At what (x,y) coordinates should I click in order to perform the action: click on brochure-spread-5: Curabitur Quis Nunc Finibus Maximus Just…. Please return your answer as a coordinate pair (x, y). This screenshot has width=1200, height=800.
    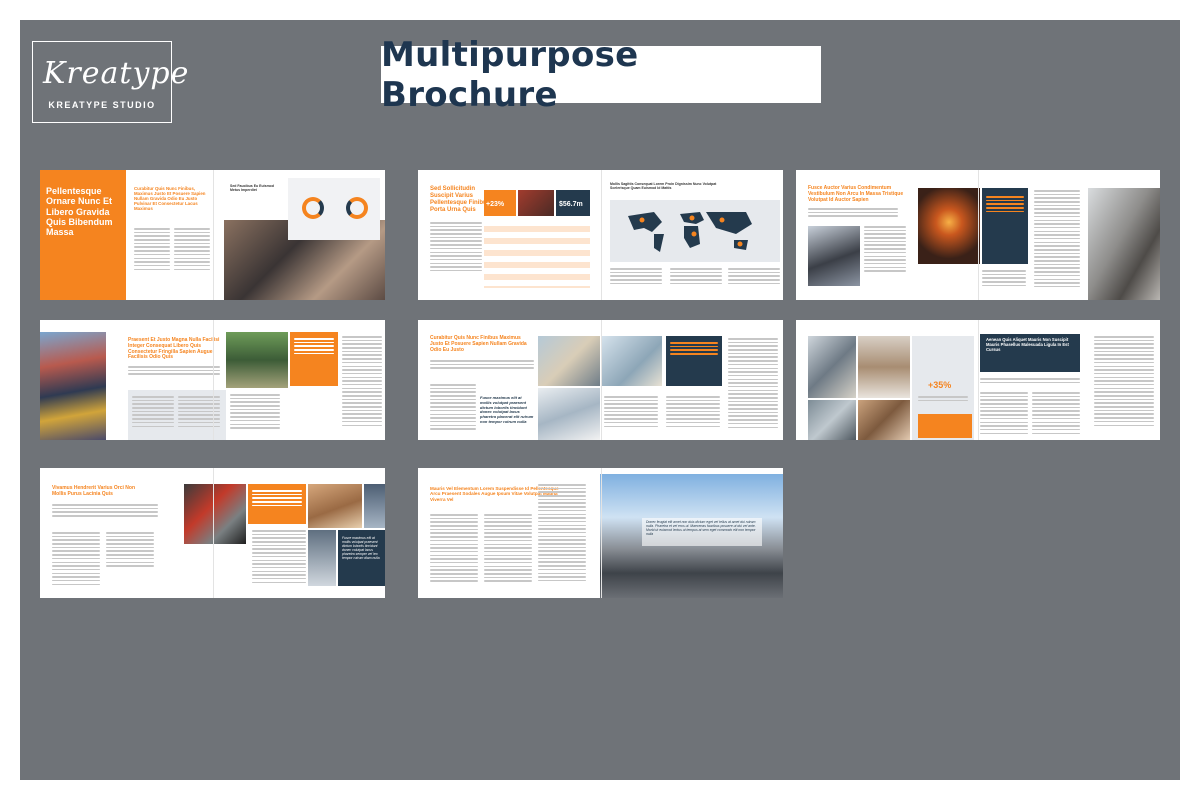
    Looking at the image, I should click on (600, 380).